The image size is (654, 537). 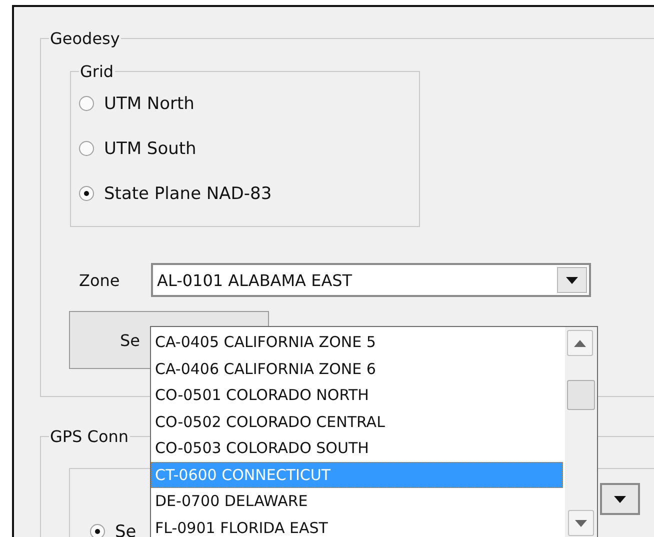 I want to click on group-title: GPS Conn, so click(x=89, y=436).